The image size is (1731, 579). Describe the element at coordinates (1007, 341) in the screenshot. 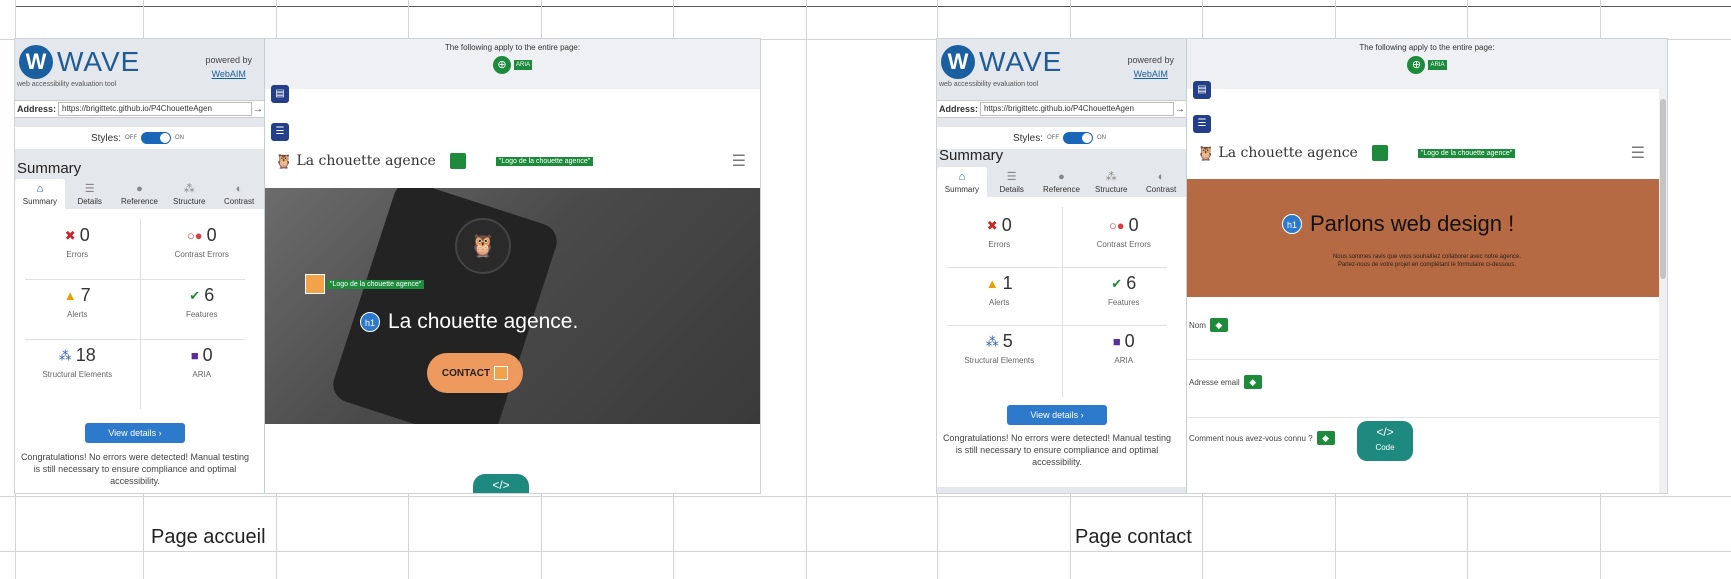

I see `structural-count: 5` at that location.